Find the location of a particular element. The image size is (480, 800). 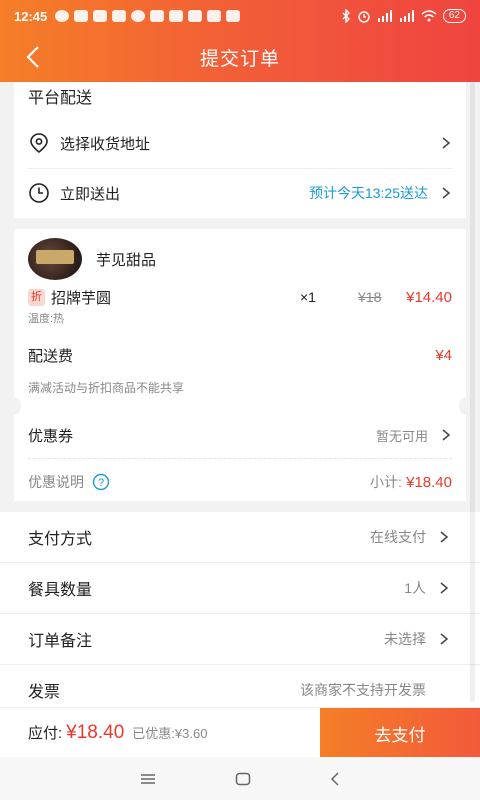

coupon-row: 优惠券 暂无可用 is located at coordinates (240, 435).